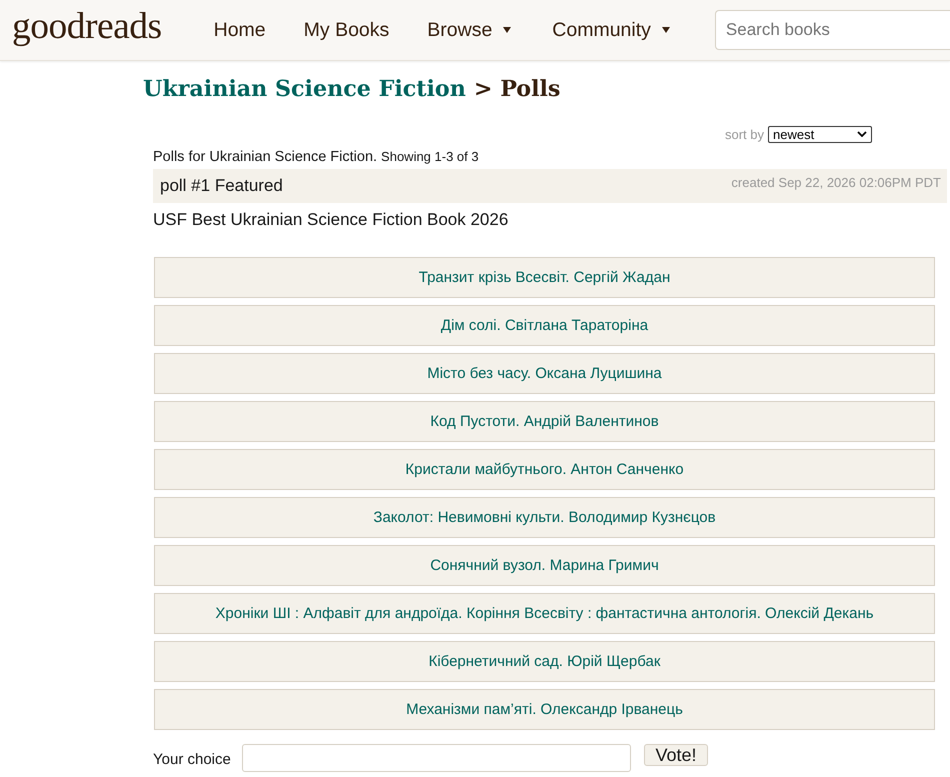 The image size is (950, 777). What do you see at coordinates (832, 30) in the screenshot?
I see `search-field: Search books` at bounding box center [832, 30].